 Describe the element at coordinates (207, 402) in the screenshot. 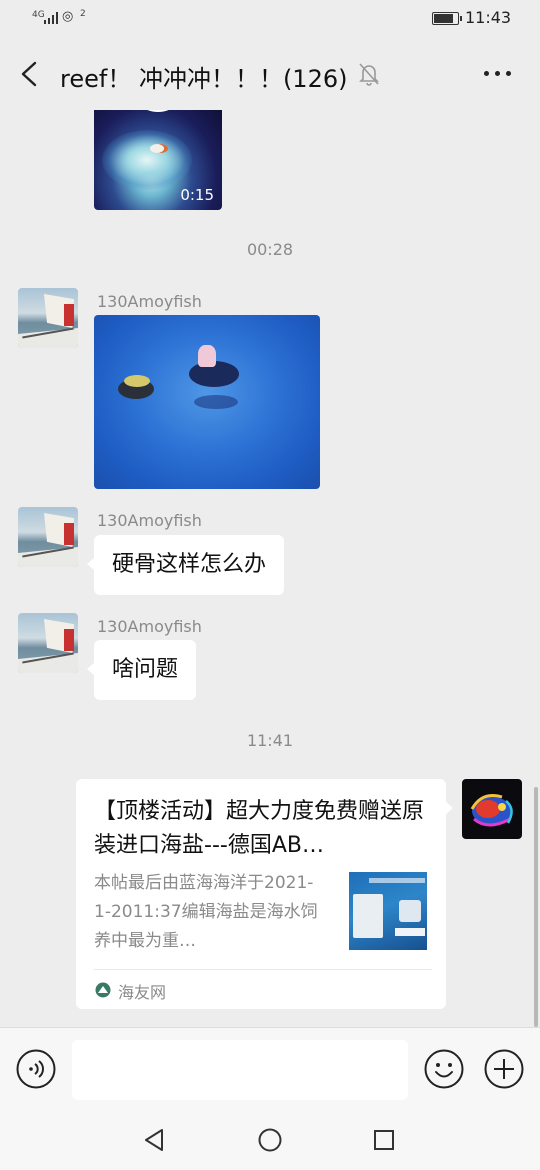

I see `image-message` at that location.